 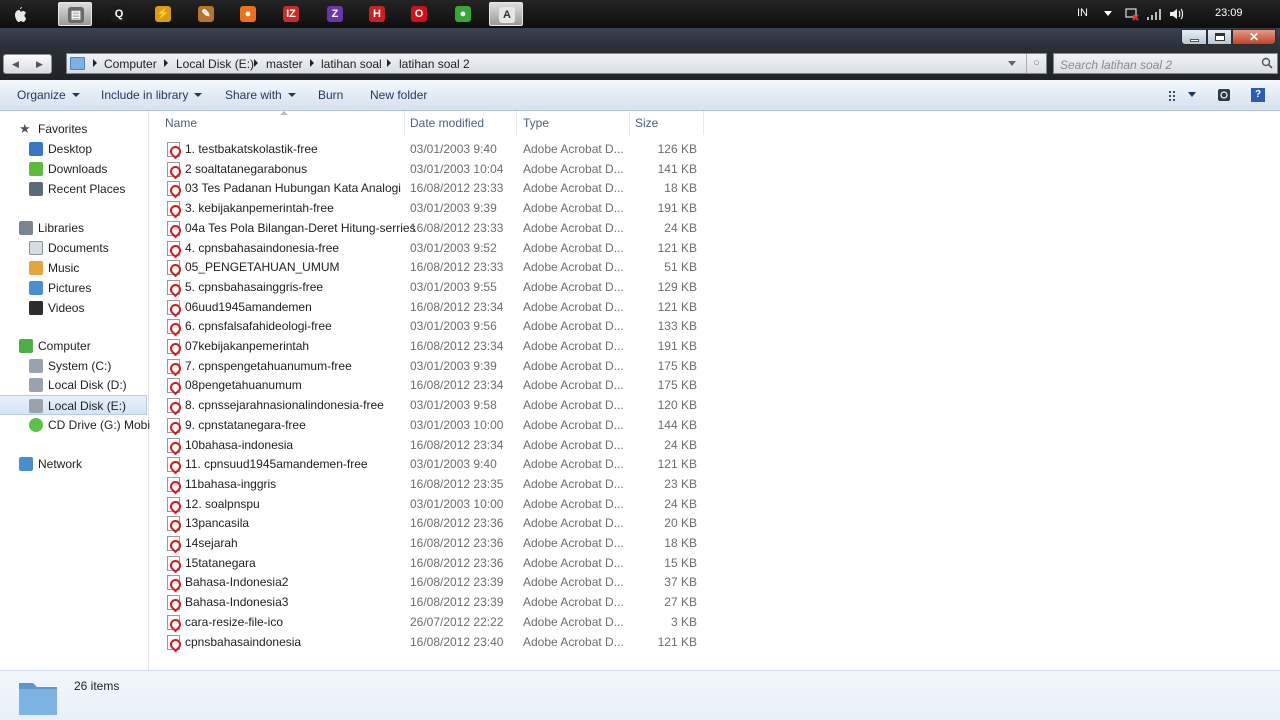 What do you see at coordinates (152, 95) in the screenshot?
I see `include-in-library-button: Include in library` at bounding box center [152, 95].